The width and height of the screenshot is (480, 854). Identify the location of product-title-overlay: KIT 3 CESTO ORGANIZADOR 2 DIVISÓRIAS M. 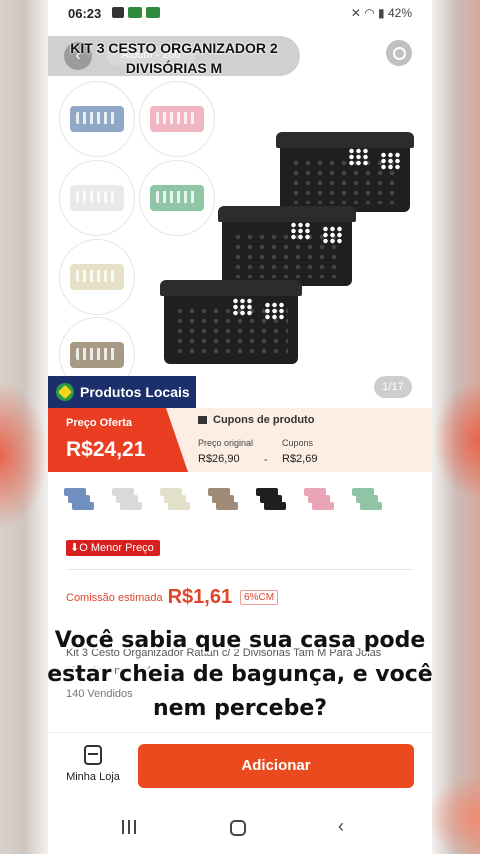
(174, 58).